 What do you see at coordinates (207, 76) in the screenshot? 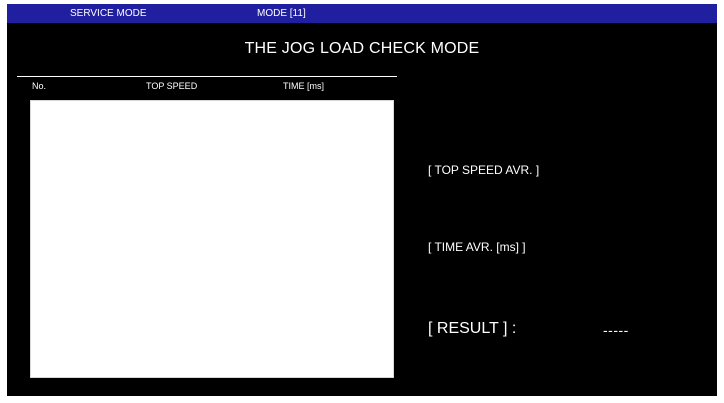
I see `table-header-divider` at bounding box center [207, 76].